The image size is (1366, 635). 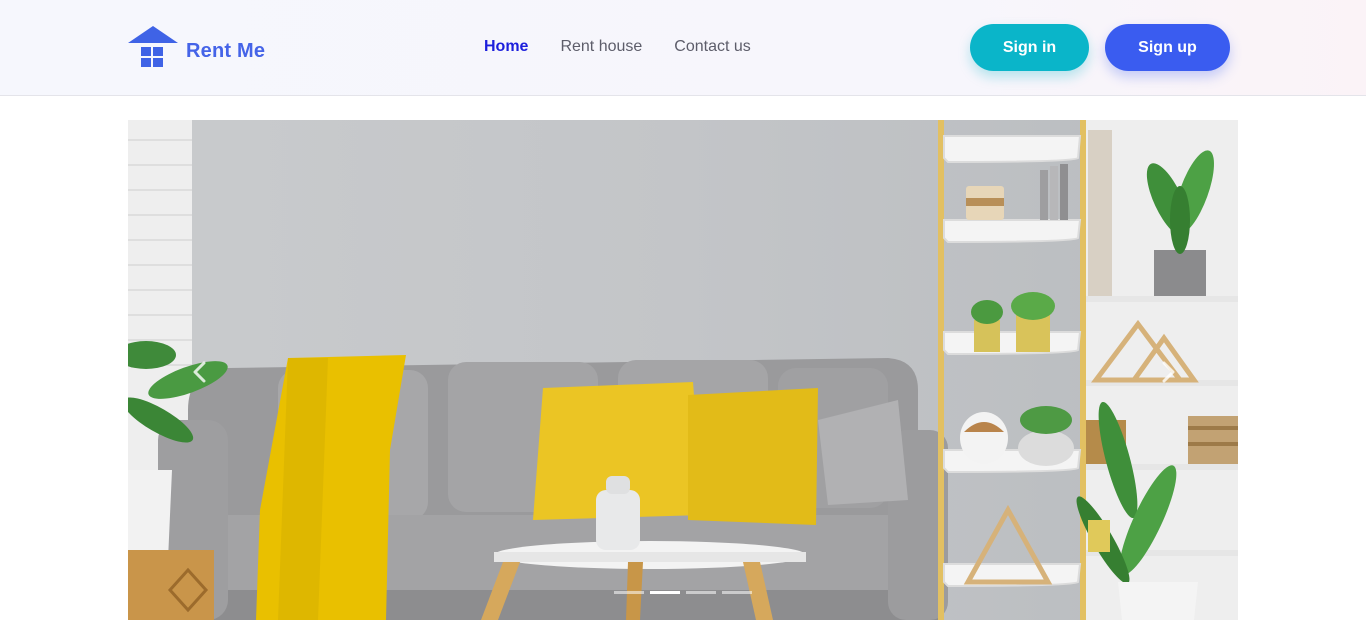 What do you see at coordinates (153, 46) in the screenshot?
I see `house-icon` at bounding box center [153, 46].